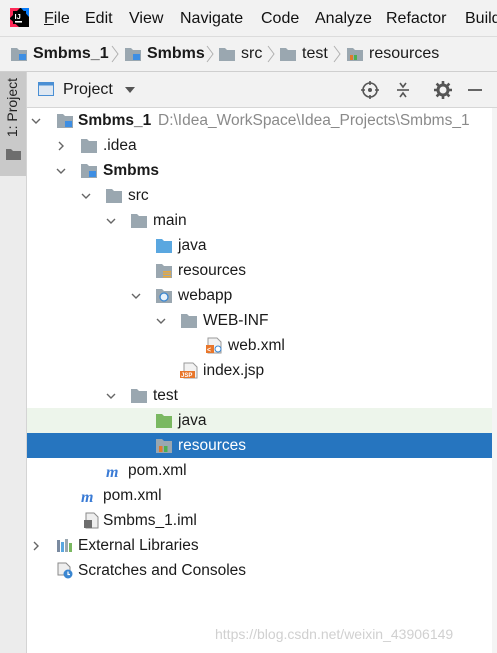 Image resolution: width=497 pixels, height=653 pixels. I want to click on left-tool-stripe: 1: Project, so click(13, 362).